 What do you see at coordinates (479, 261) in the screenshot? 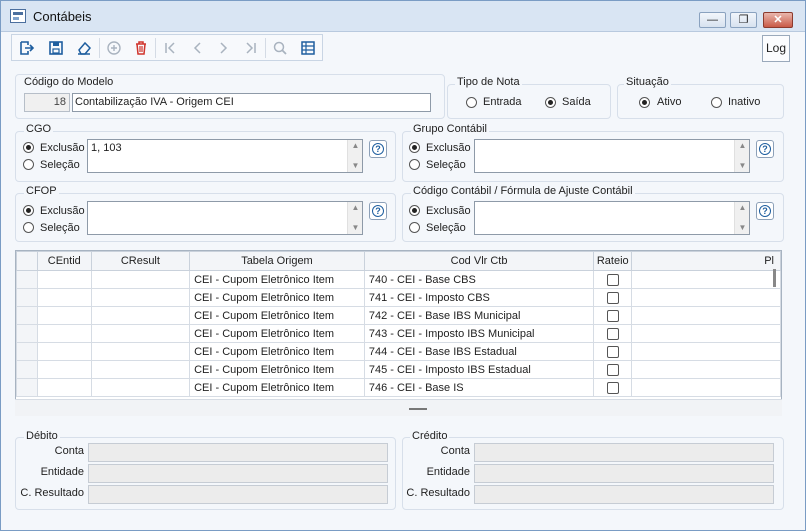
I see `col-header-cod-vlr-ctb: Cod Vlr Ctb` at bounding box center [479, 261].